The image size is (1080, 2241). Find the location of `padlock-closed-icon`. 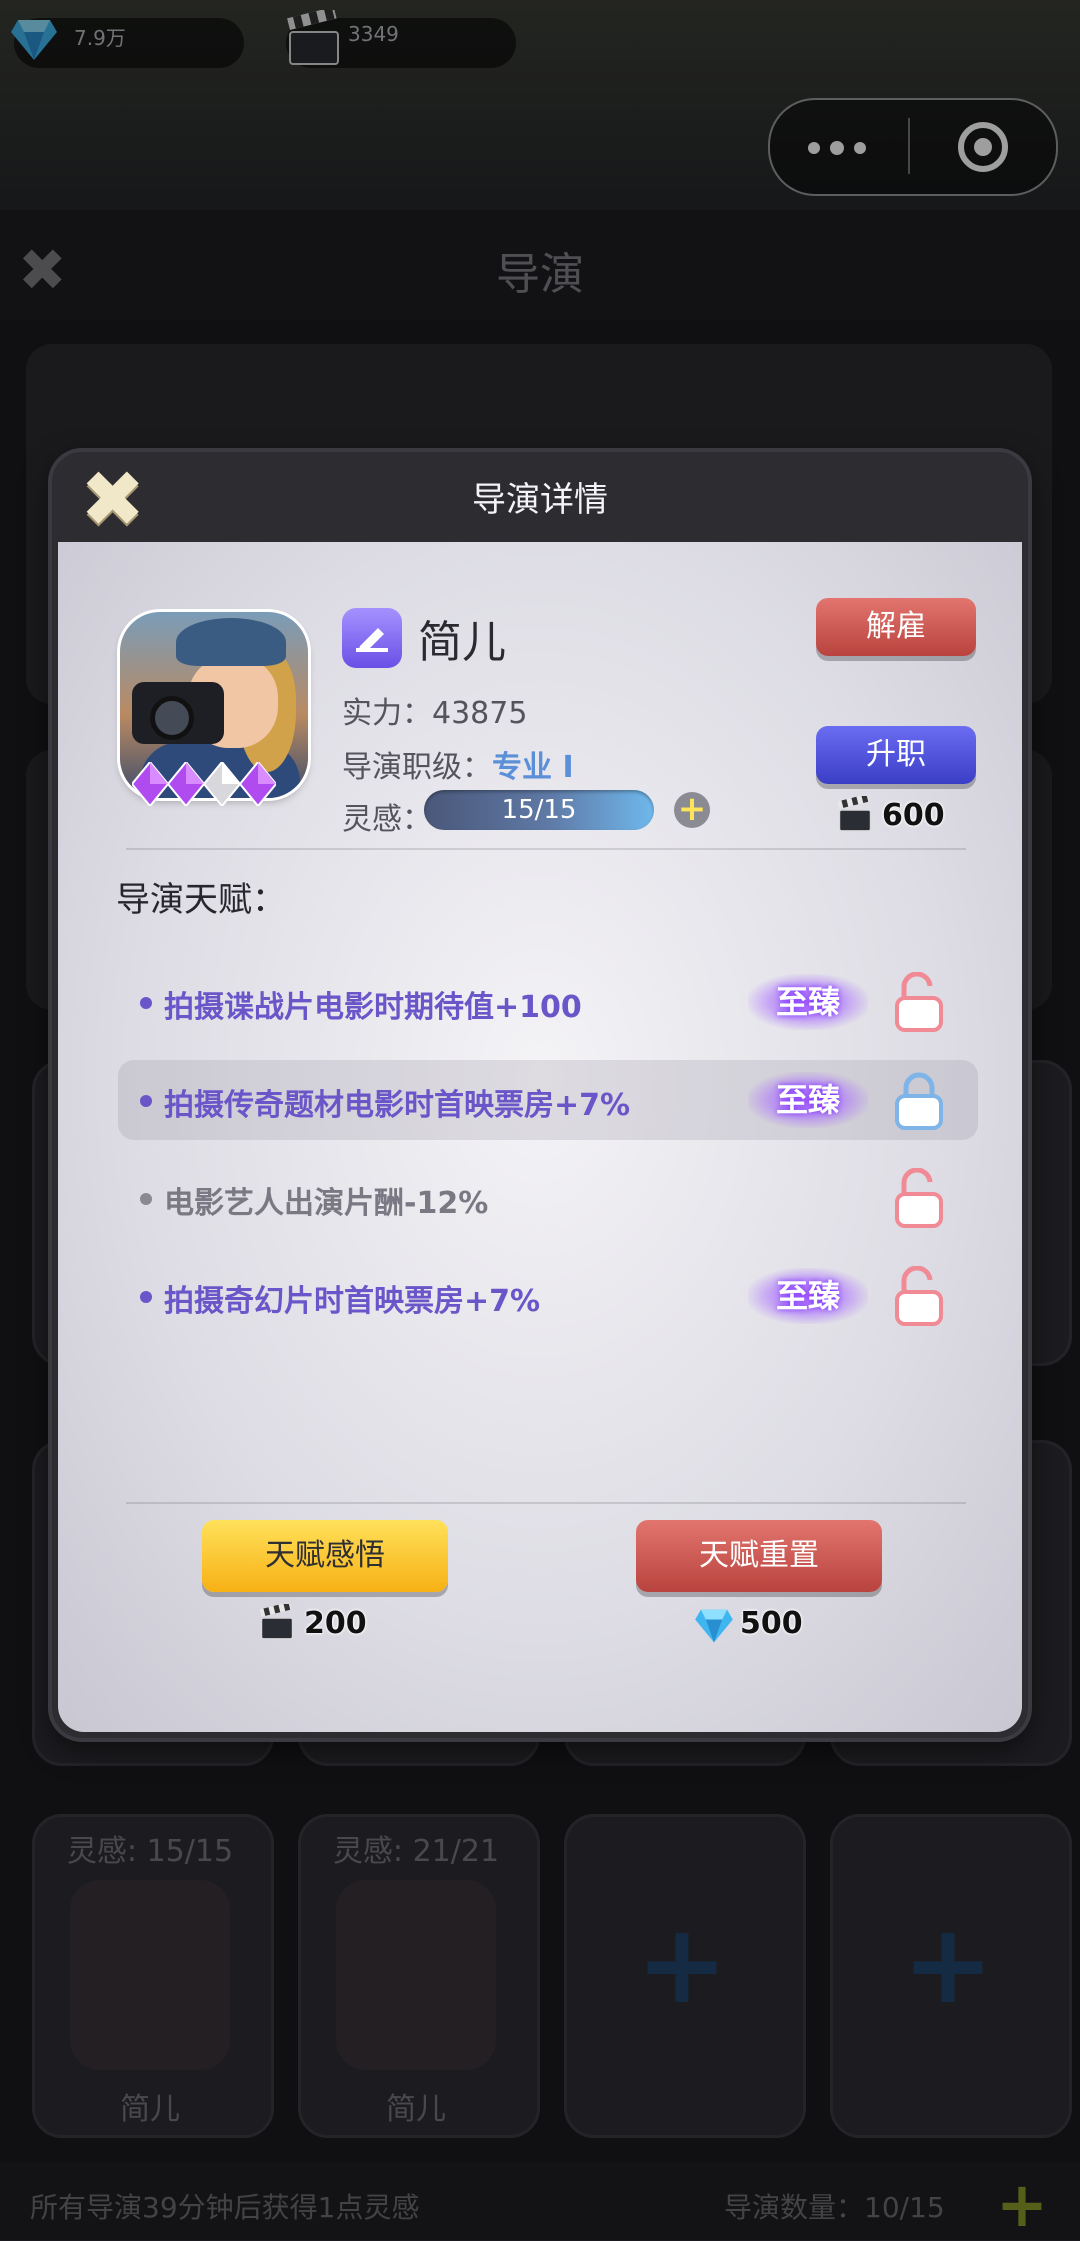

padlock-closed-icon is located at coordinates (919, 1100).